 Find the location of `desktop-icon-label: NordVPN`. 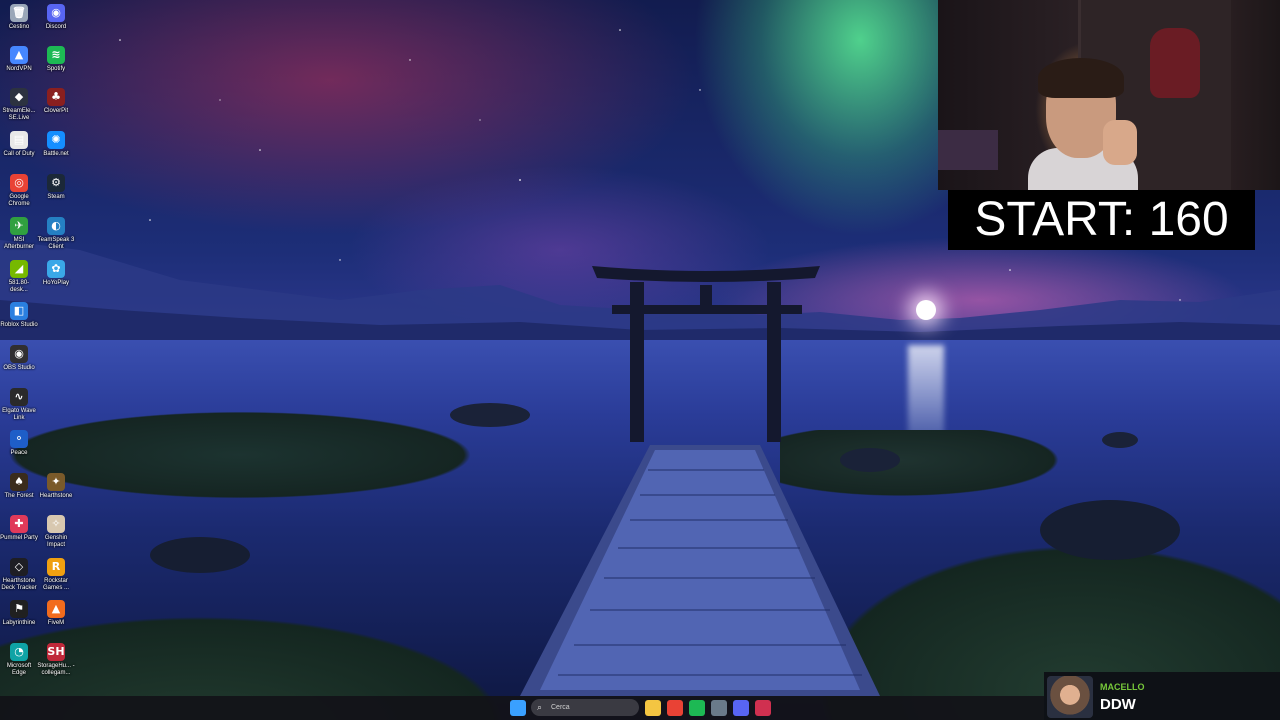

desktop-icon-label: NordVPN is located at coordinates (19, 69).